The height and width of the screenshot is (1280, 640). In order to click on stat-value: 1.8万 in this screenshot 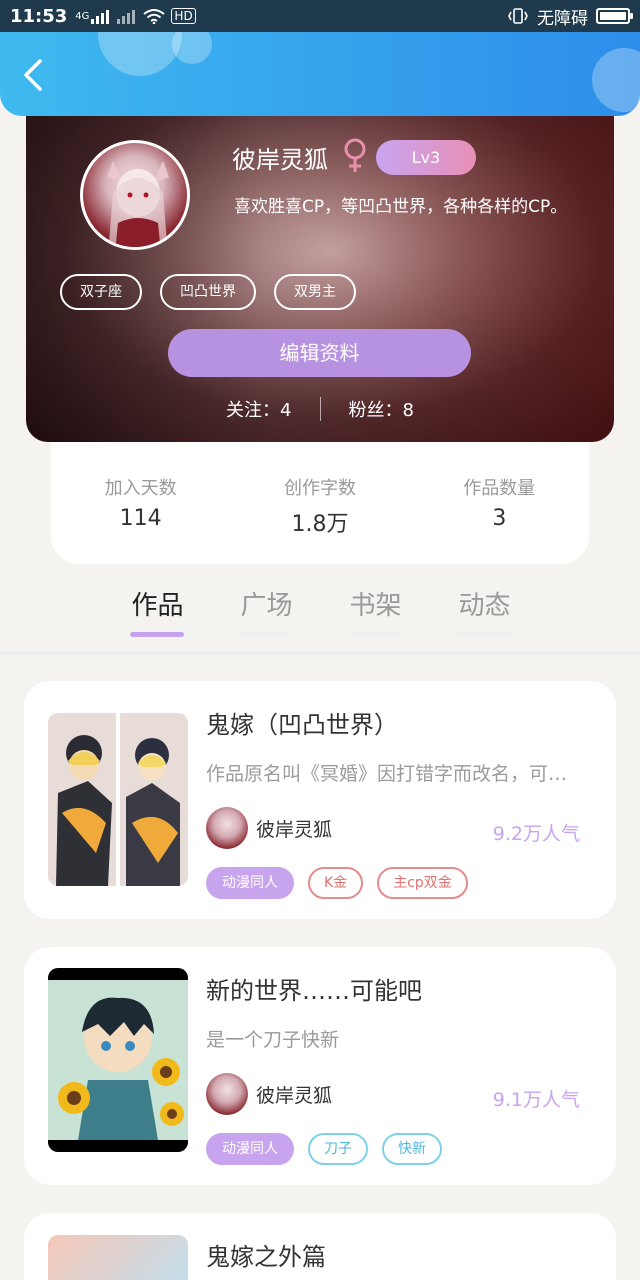, I will do `click(320, 524)`.